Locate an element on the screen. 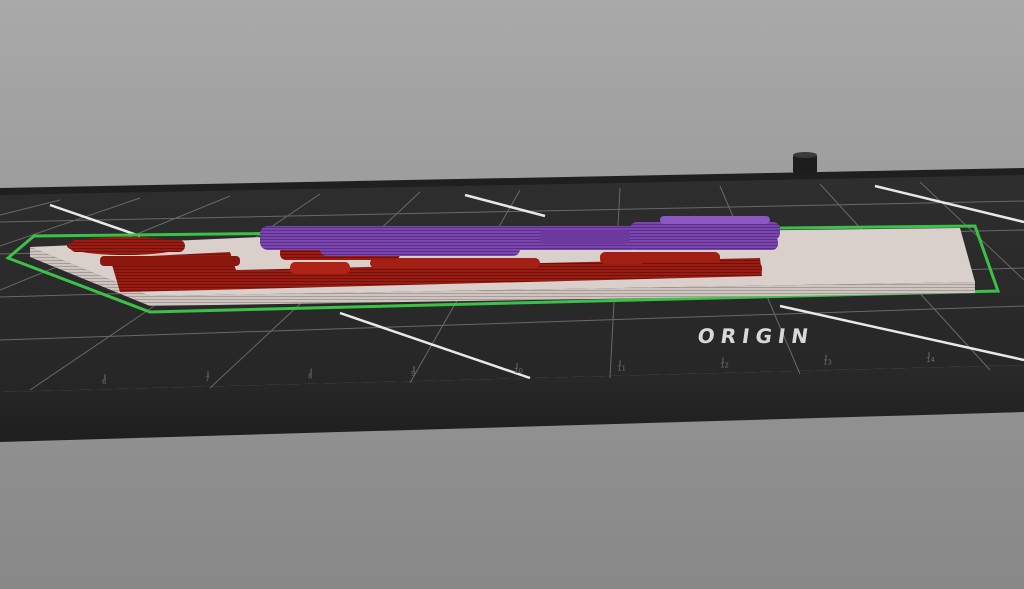  ruler-tick-label: 6 is located at coordinates (104, 382).